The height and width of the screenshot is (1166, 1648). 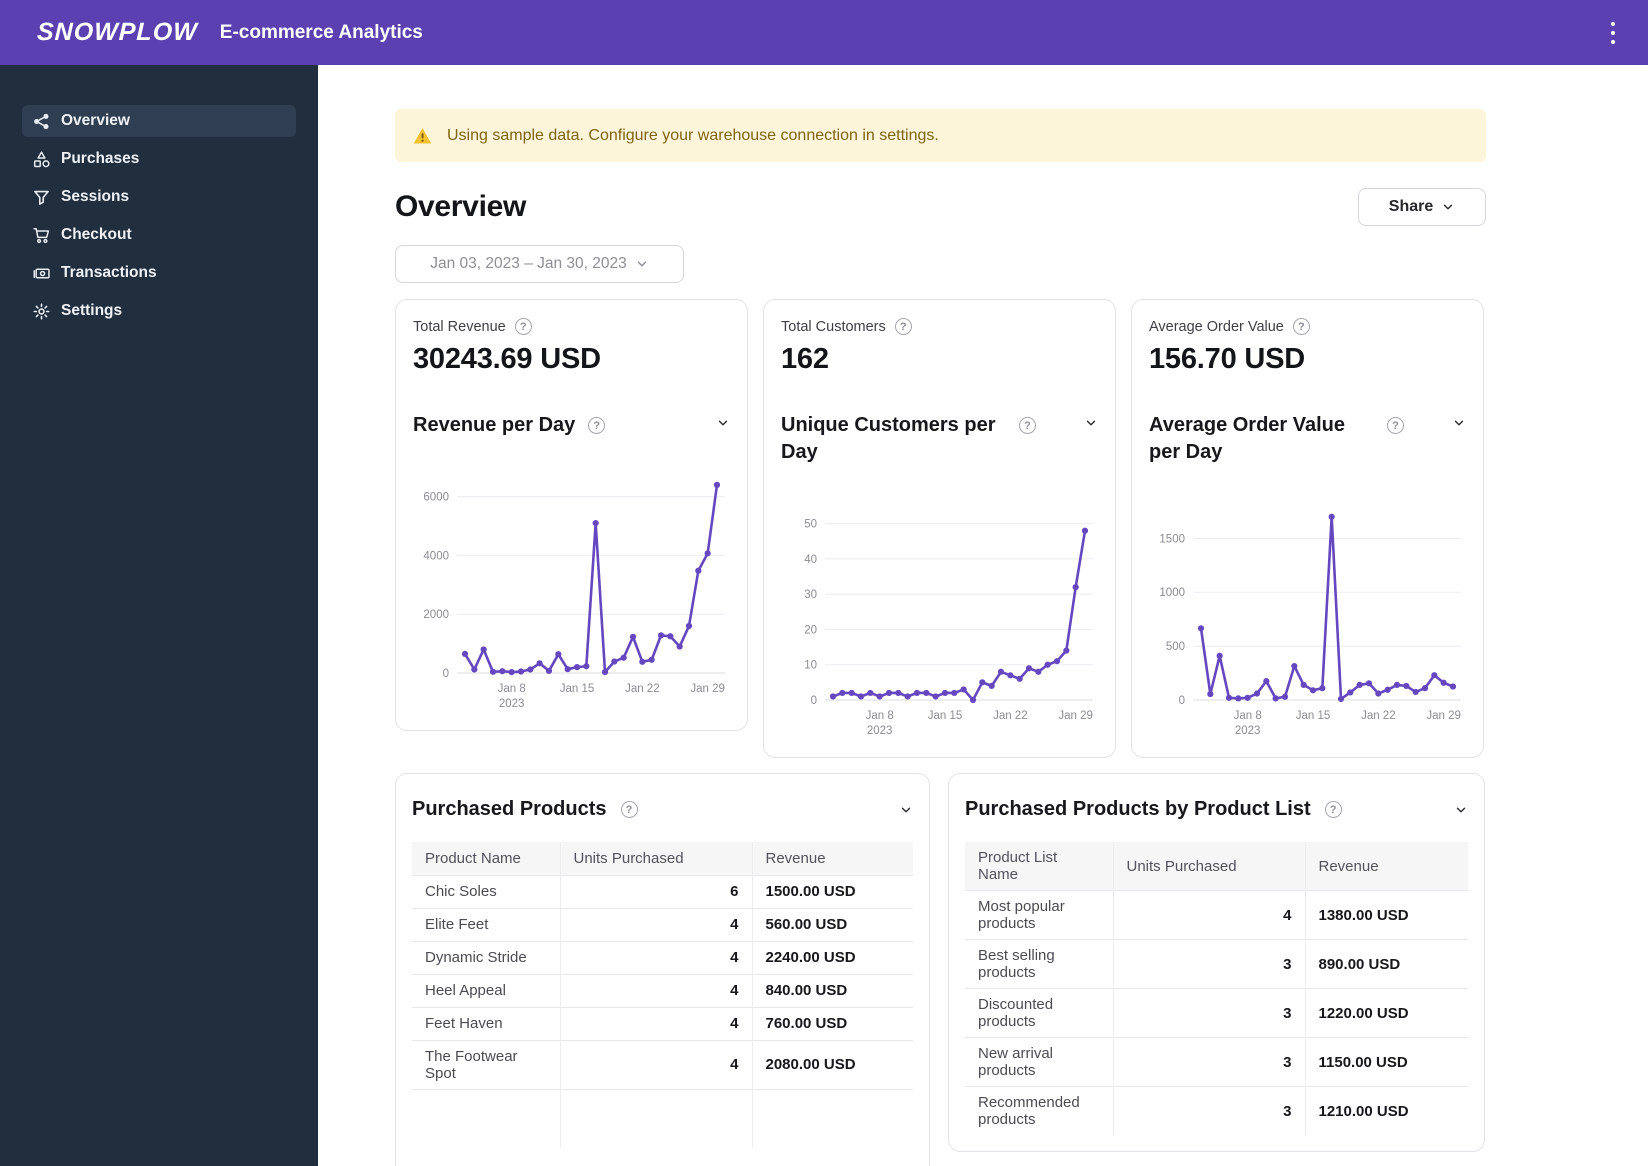 I want to click on svg-text: 2000, so click(x=436, y=615).